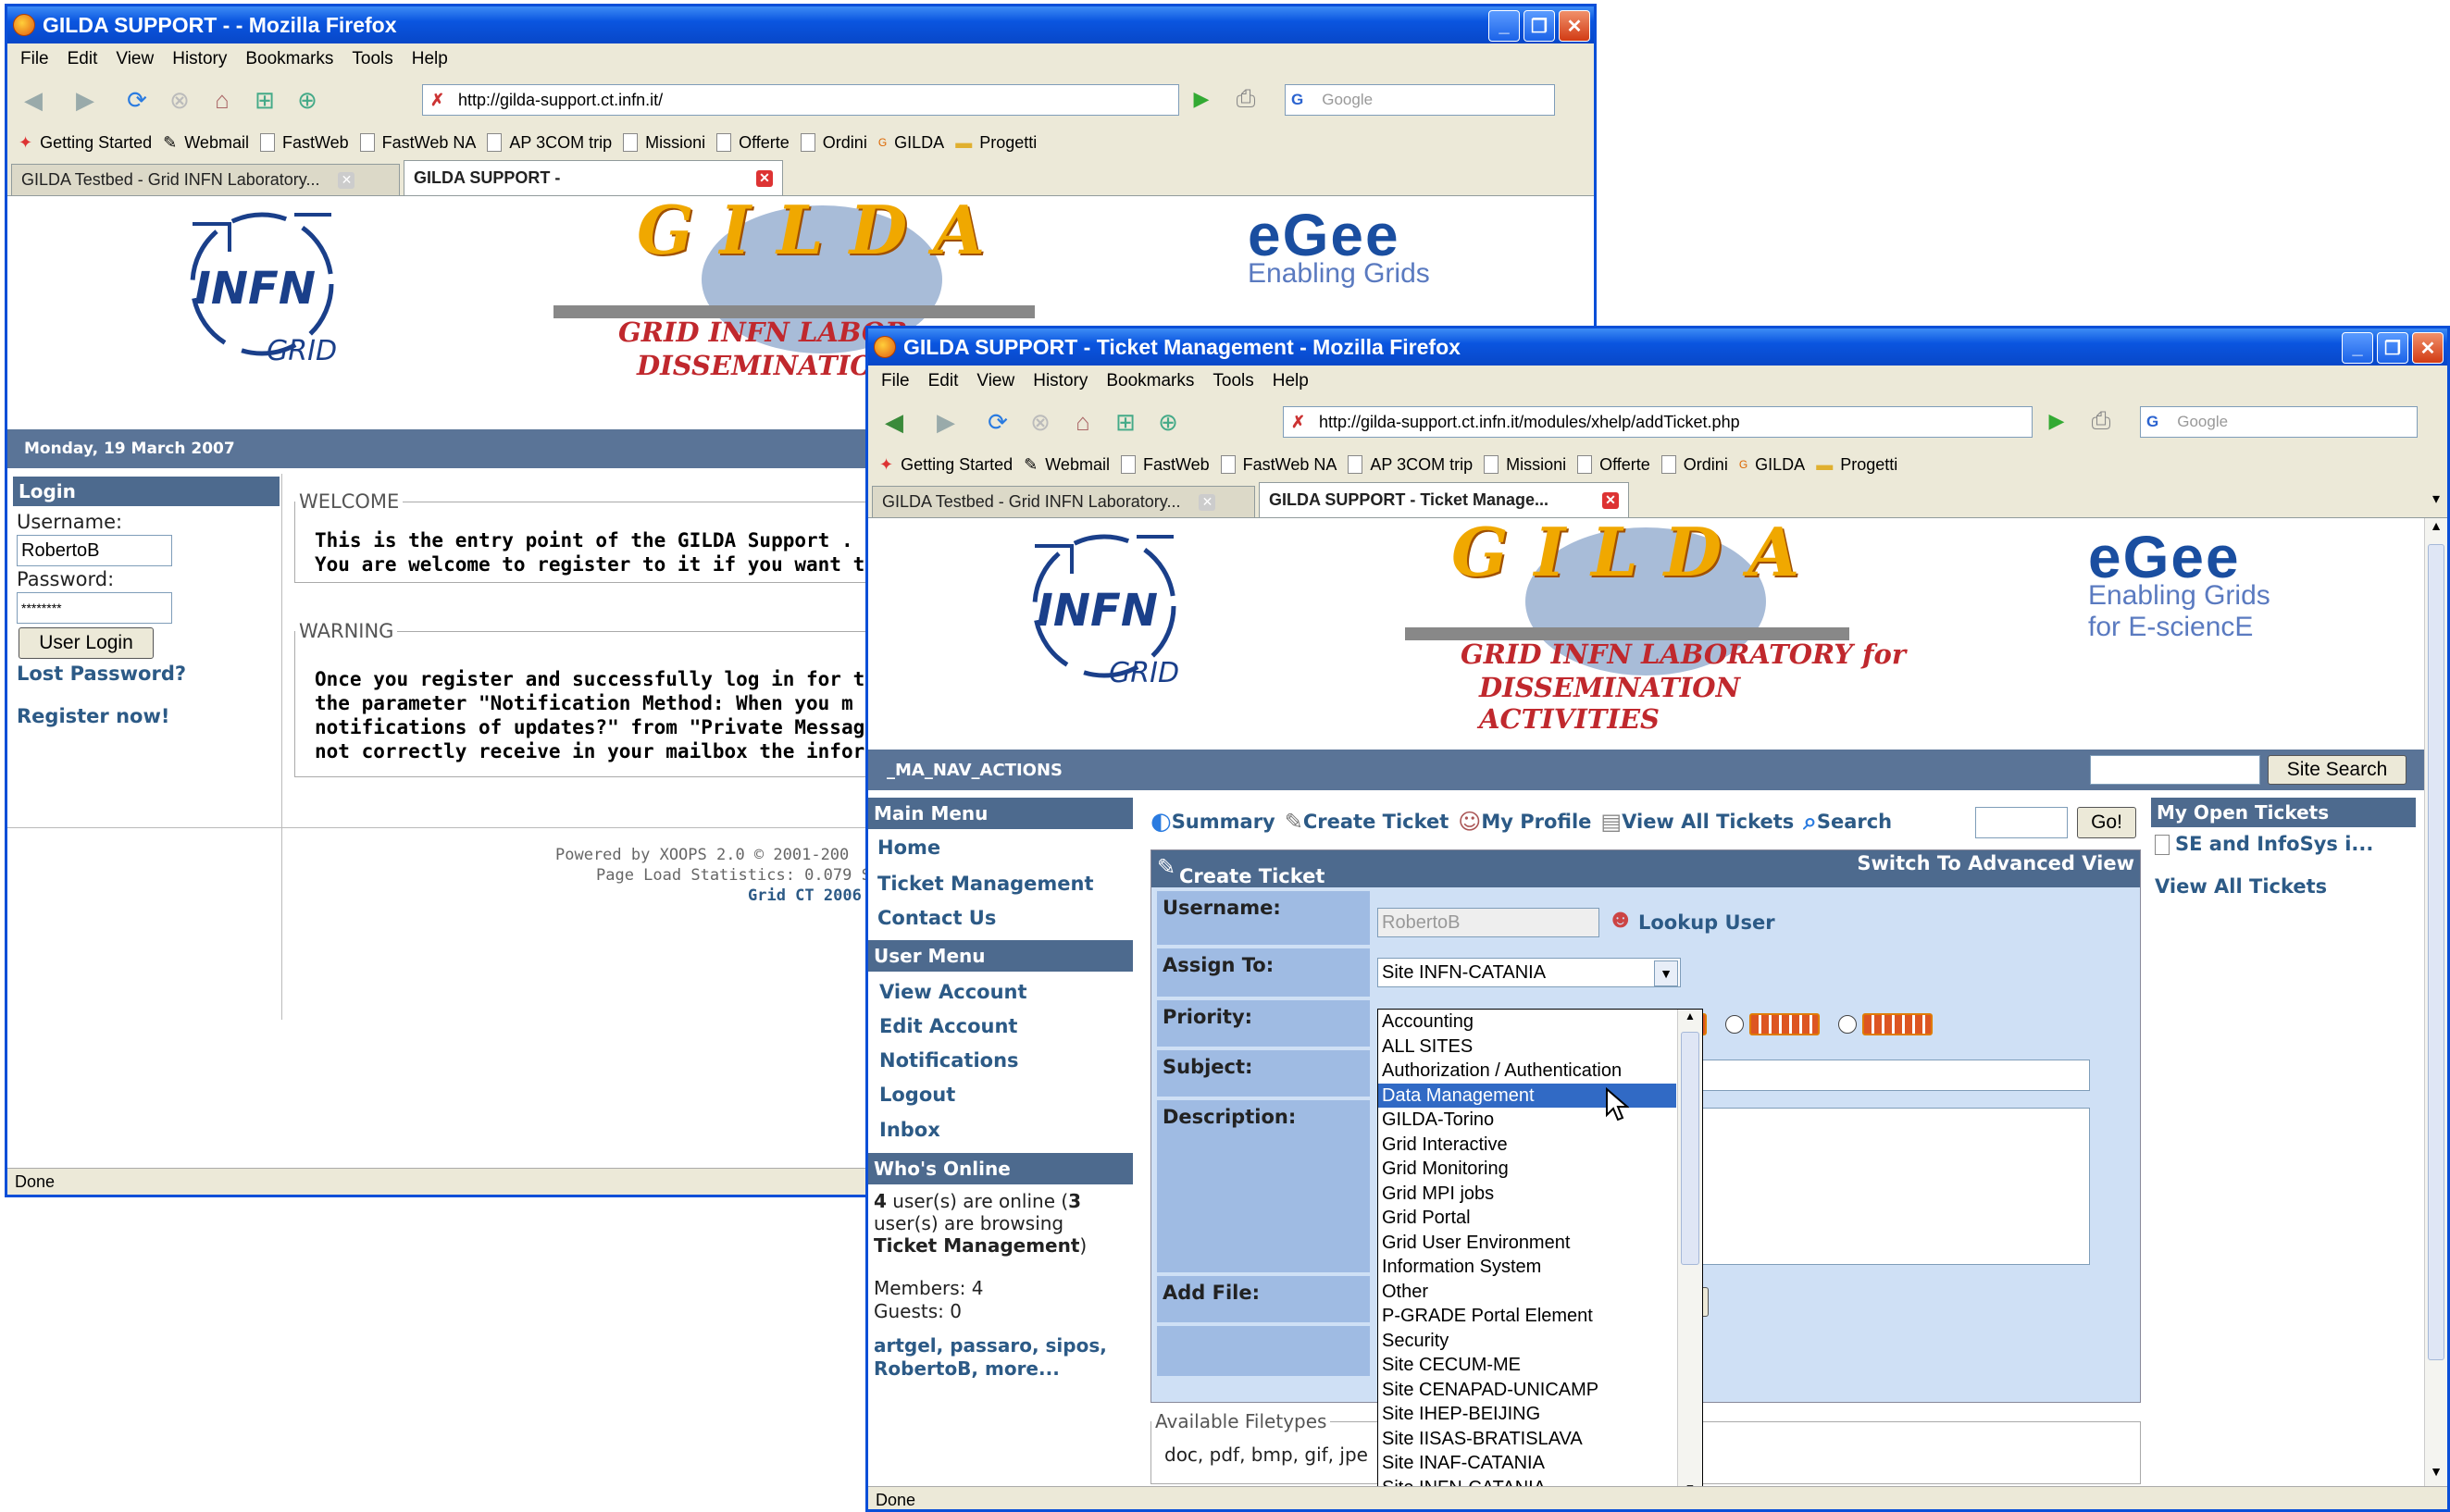 This screenshot has height=1512, width=2450. Describe the element at coordinates (135, 59) in the screenshot. I see `menu-view: View` at that location.